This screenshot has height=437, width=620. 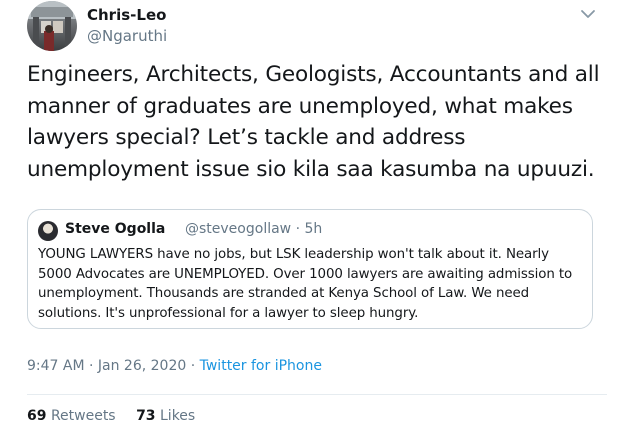 I want to click on likes-stat: 73 Likes, so click(x=165, y=416).